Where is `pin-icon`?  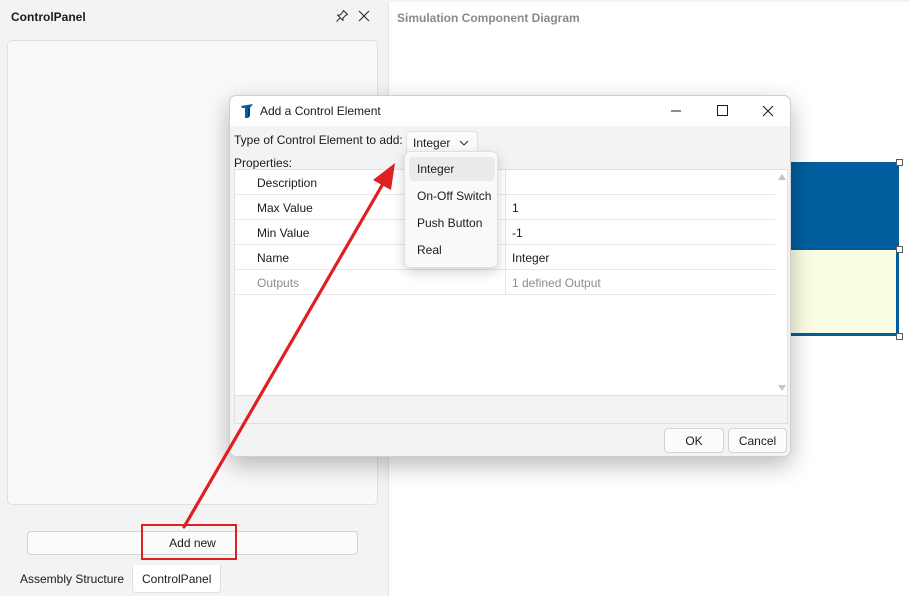 pin-icon is located at coordinates (342, 16).